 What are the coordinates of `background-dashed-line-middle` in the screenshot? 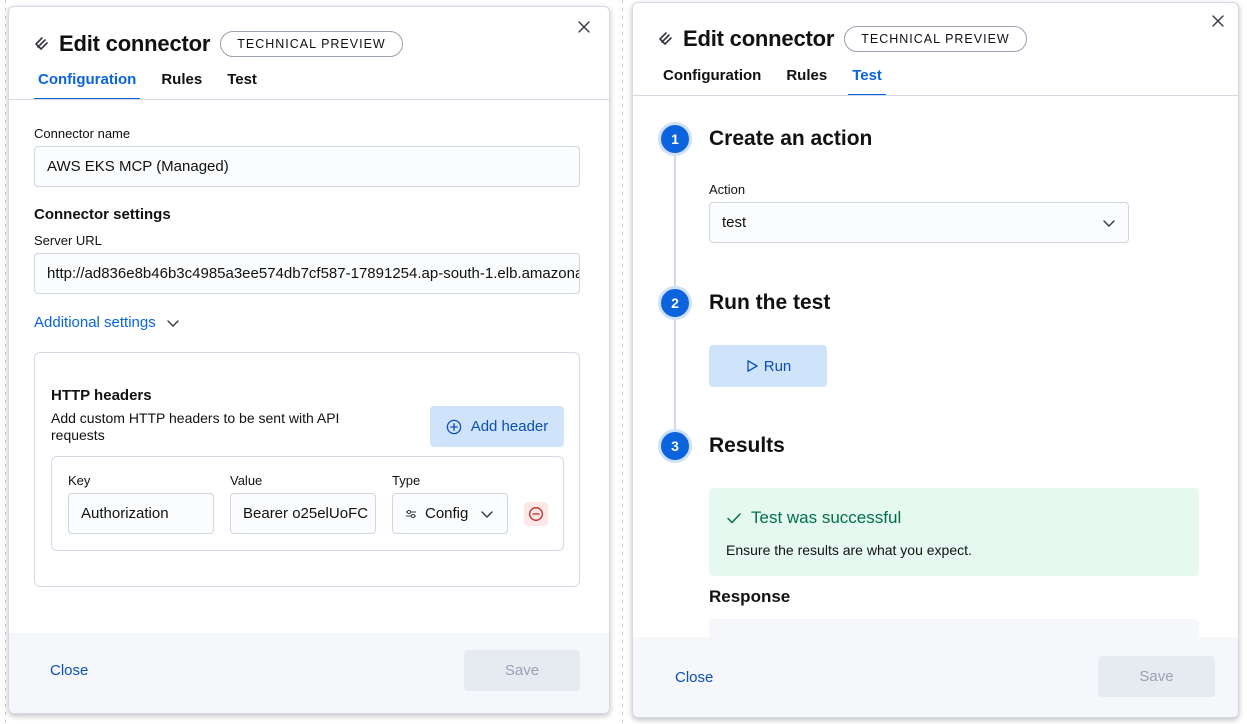 It's located at (622, 362).